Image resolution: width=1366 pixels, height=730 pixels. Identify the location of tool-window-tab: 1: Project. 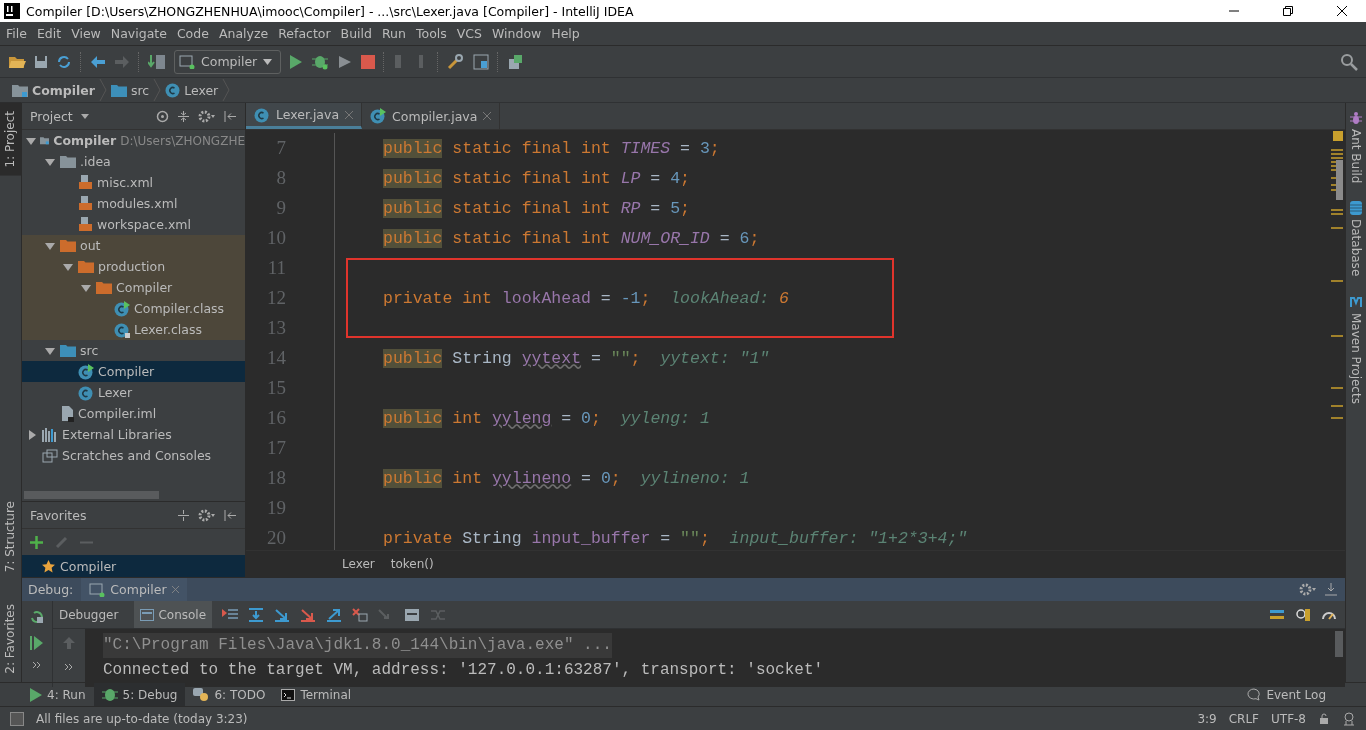
(10, 139).